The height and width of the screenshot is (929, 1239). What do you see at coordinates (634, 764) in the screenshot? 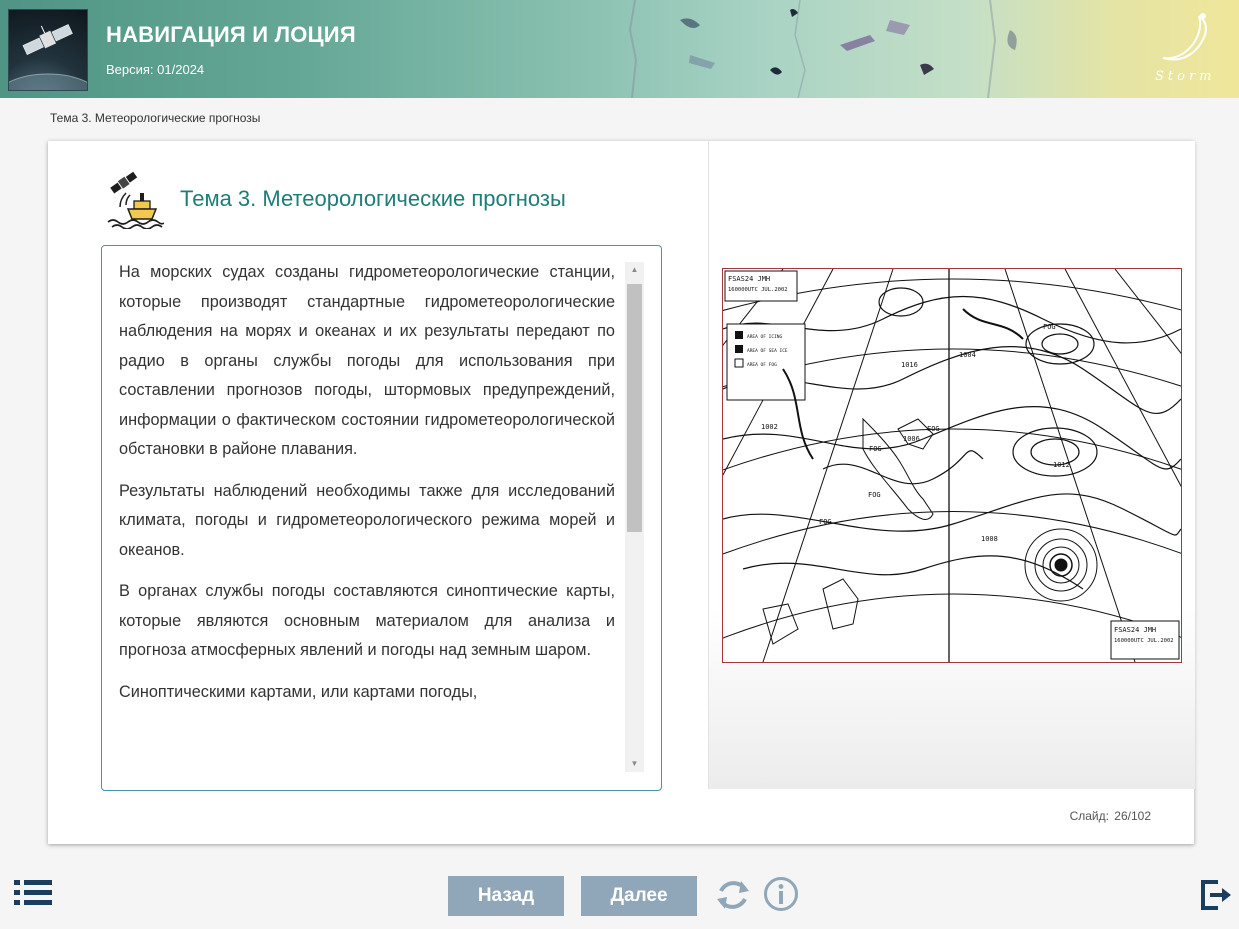
I see `scroll-down-arrow-icon: ▼` at bounding box center [634, 764].